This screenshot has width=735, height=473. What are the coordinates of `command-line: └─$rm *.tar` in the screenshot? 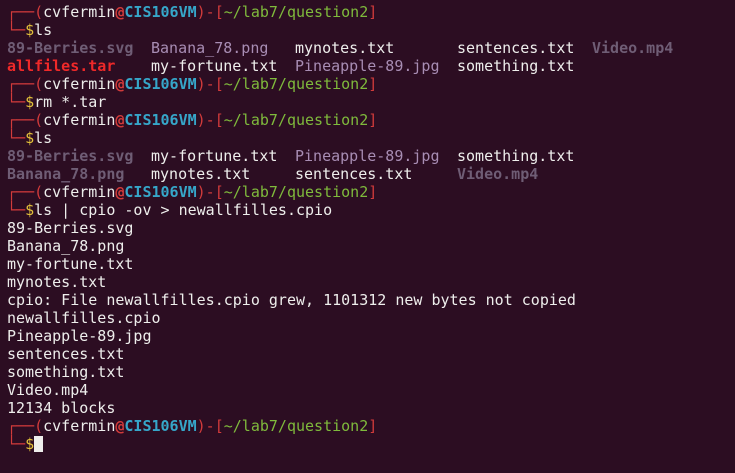 It's located at (57, 102).